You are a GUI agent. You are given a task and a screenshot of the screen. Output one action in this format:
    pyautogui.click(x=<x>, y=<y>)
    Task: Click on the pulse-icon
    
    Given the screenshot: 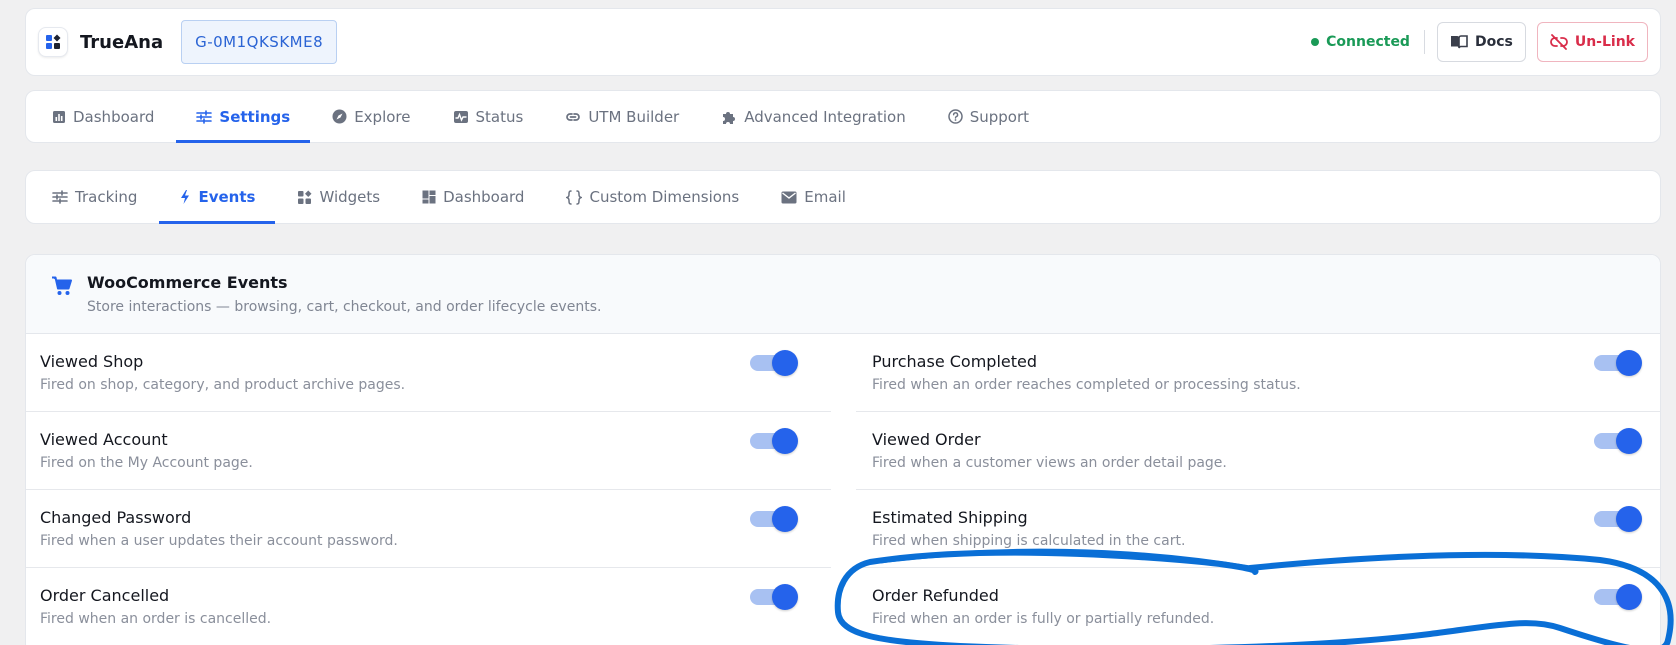 What is the action you would take?
    pyautogui.click(x=460, y=116)
    